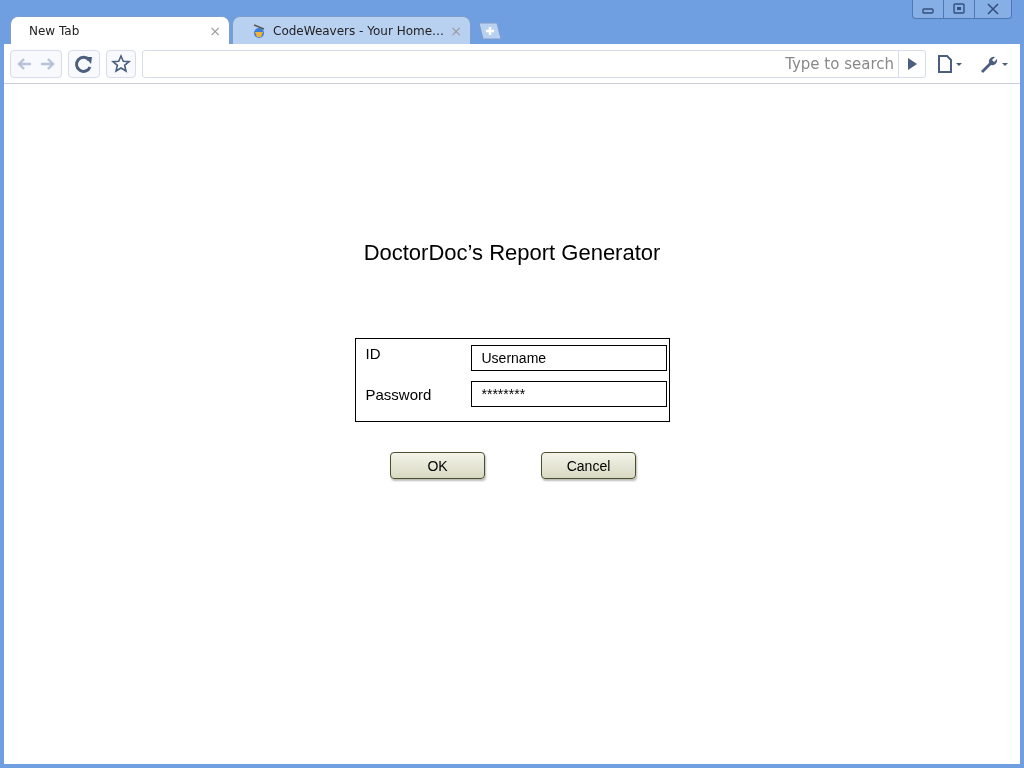 Image resolution: width=1024 pixels, height=768 pixels. What do you see at coordinates (437, 465) in the screenshot?
I see `dialog-button: OK` at bounding box center [437, 465].